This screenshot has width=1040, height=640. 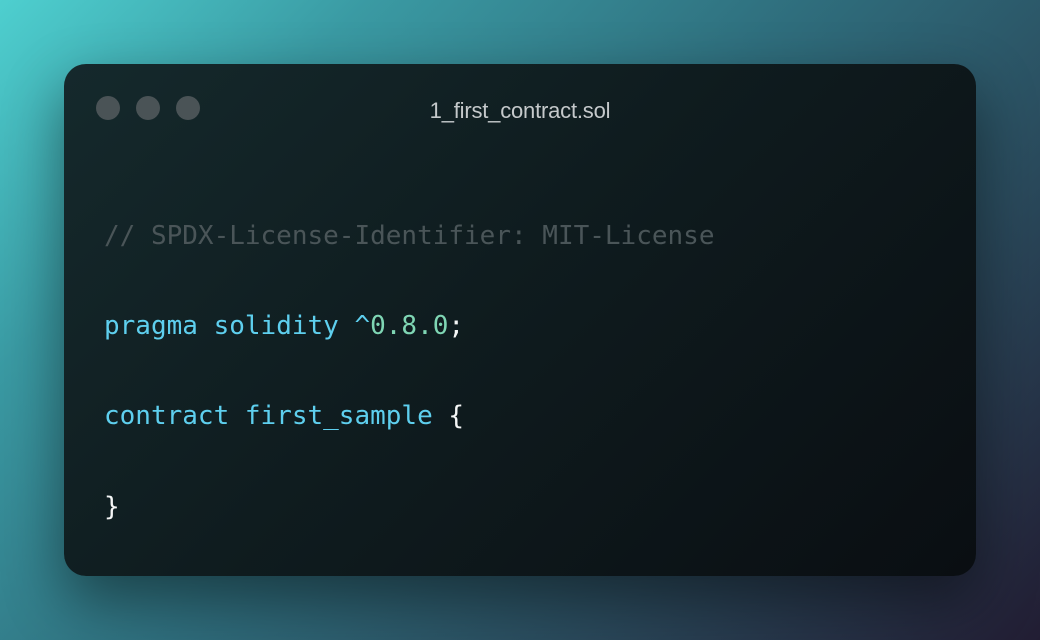 I want to click on code-line-1: // SPDX-License-Identifier: MIT-License, so click(x=409, y=236).